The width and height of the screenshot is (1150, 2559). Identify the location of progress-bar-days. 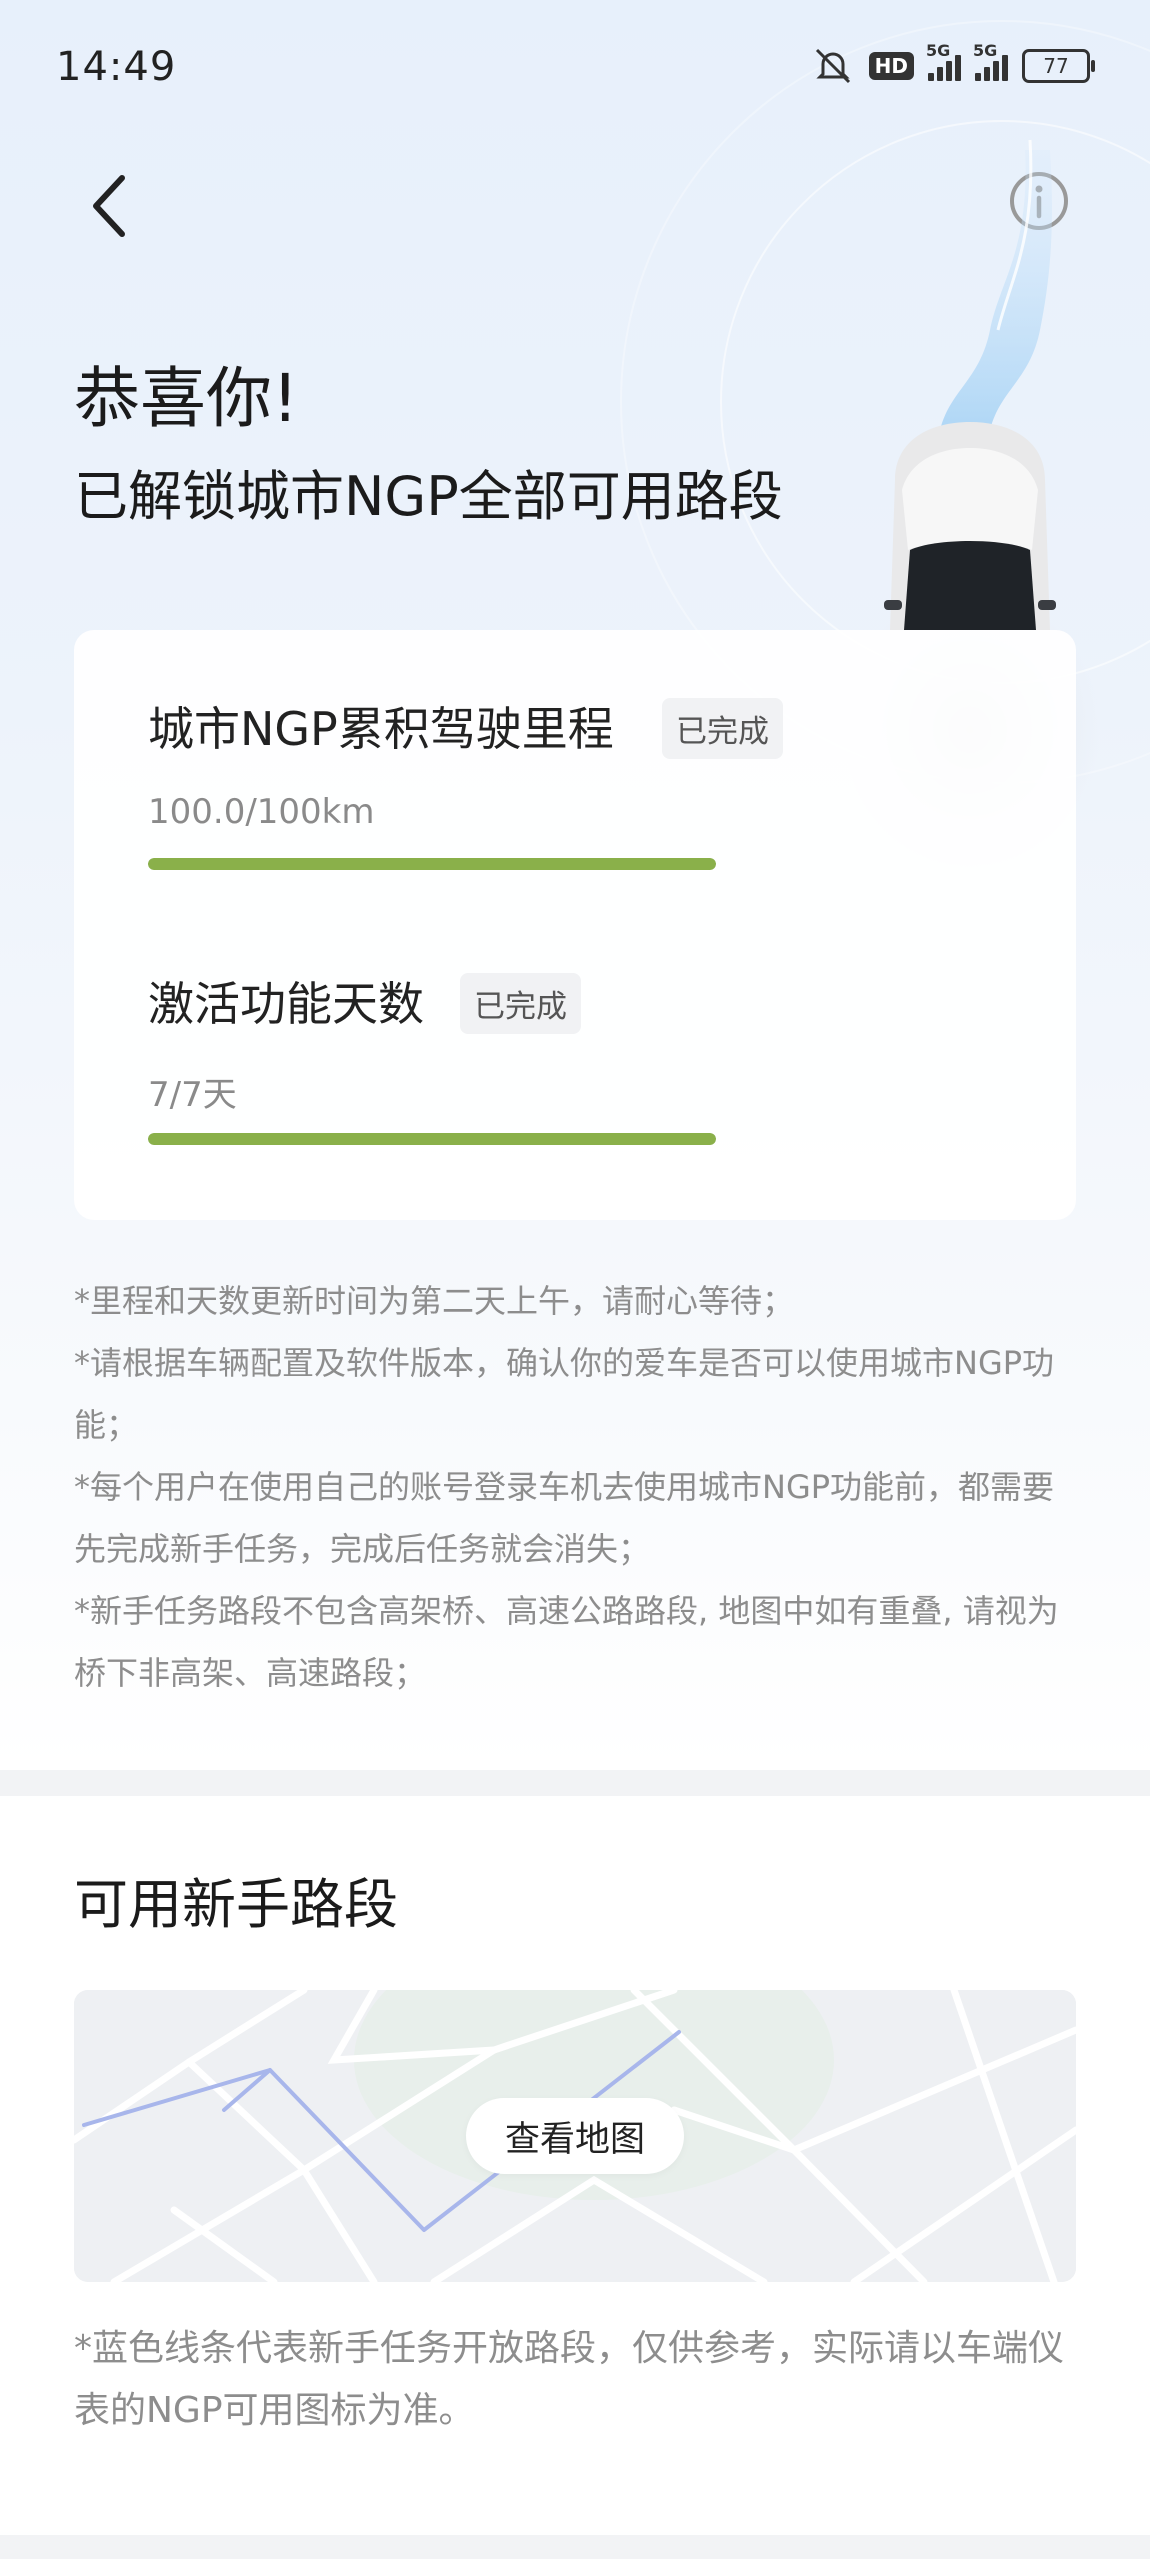
(432, 1139).